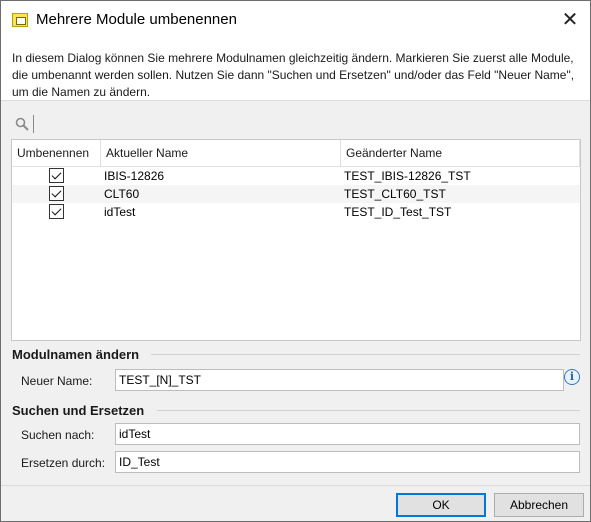 This screenshot has height=522, width=591. Describe the element at coordinates (76, 354) in the screenshot. I see `rename-section-title: Modulnamen ändern` at that location.